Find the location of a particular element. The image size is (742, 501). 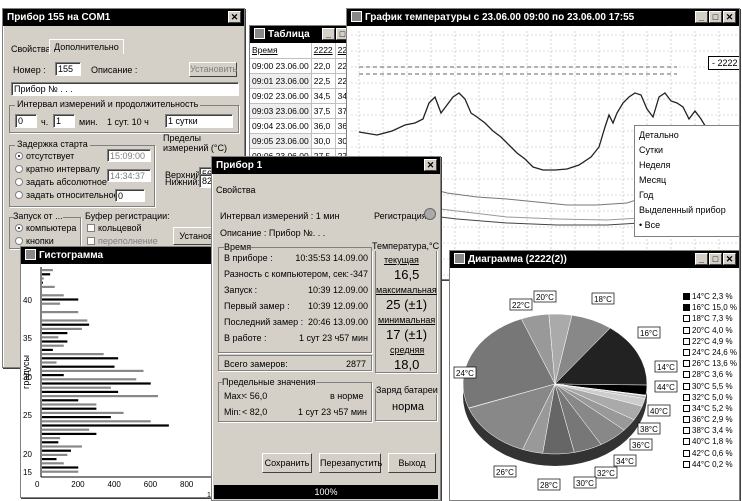

histogram-ylabel: градусы is located at coordinates (25, 372).